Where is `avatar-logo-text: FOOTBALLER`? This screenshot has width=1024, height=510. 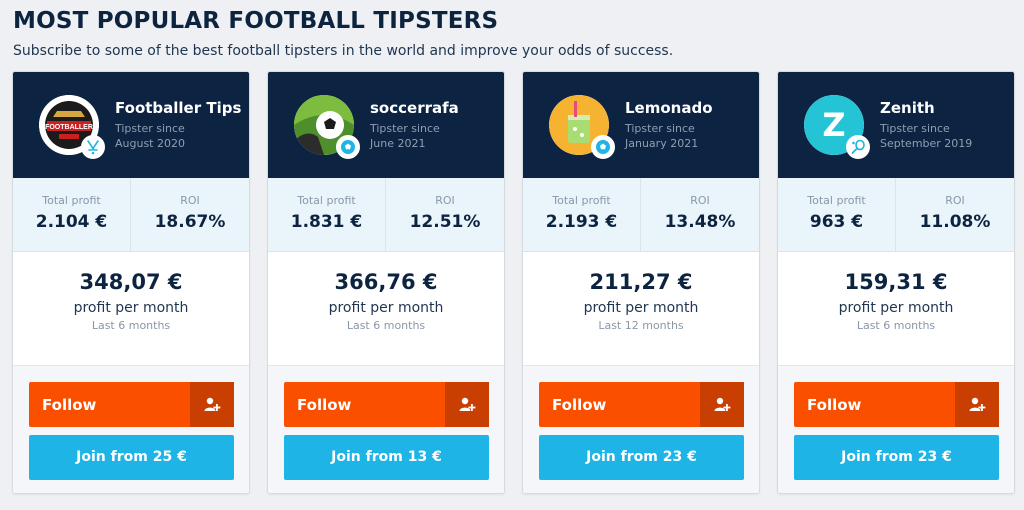
avatar-logo-text: FOOTBALLER is located at coordinates (69, 127).